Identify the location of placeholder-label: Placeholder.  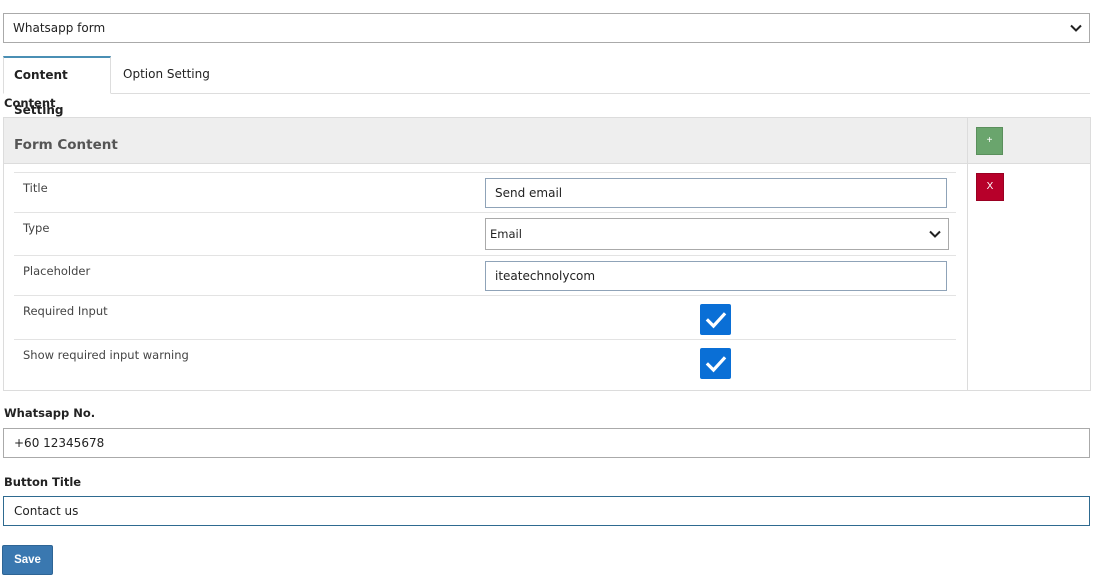
(57, 271).